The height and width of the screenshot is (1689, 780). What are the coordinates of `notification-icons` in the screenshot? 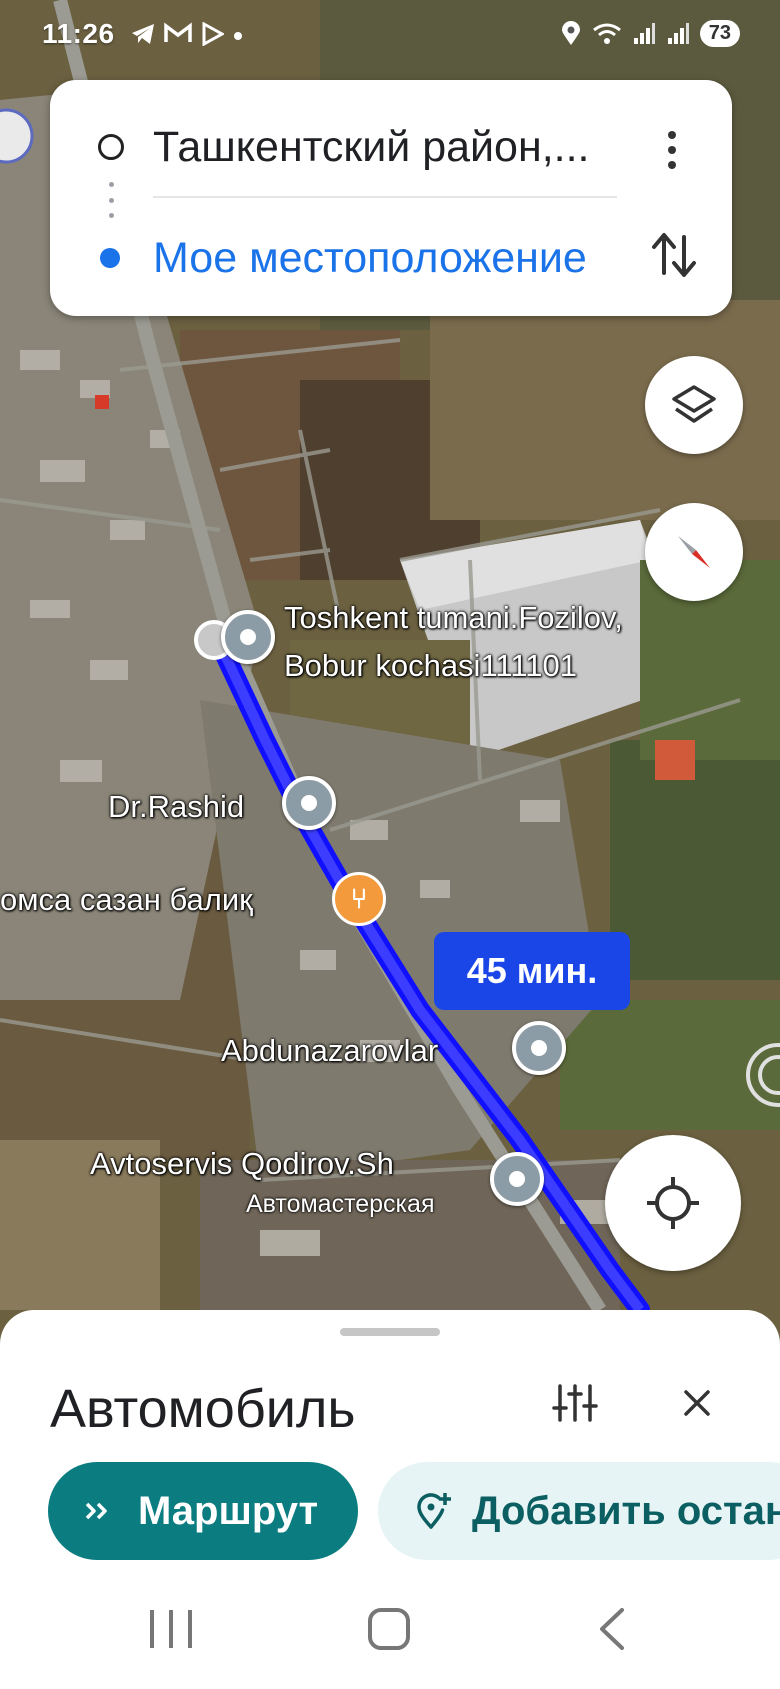 It's located at (187, 34).